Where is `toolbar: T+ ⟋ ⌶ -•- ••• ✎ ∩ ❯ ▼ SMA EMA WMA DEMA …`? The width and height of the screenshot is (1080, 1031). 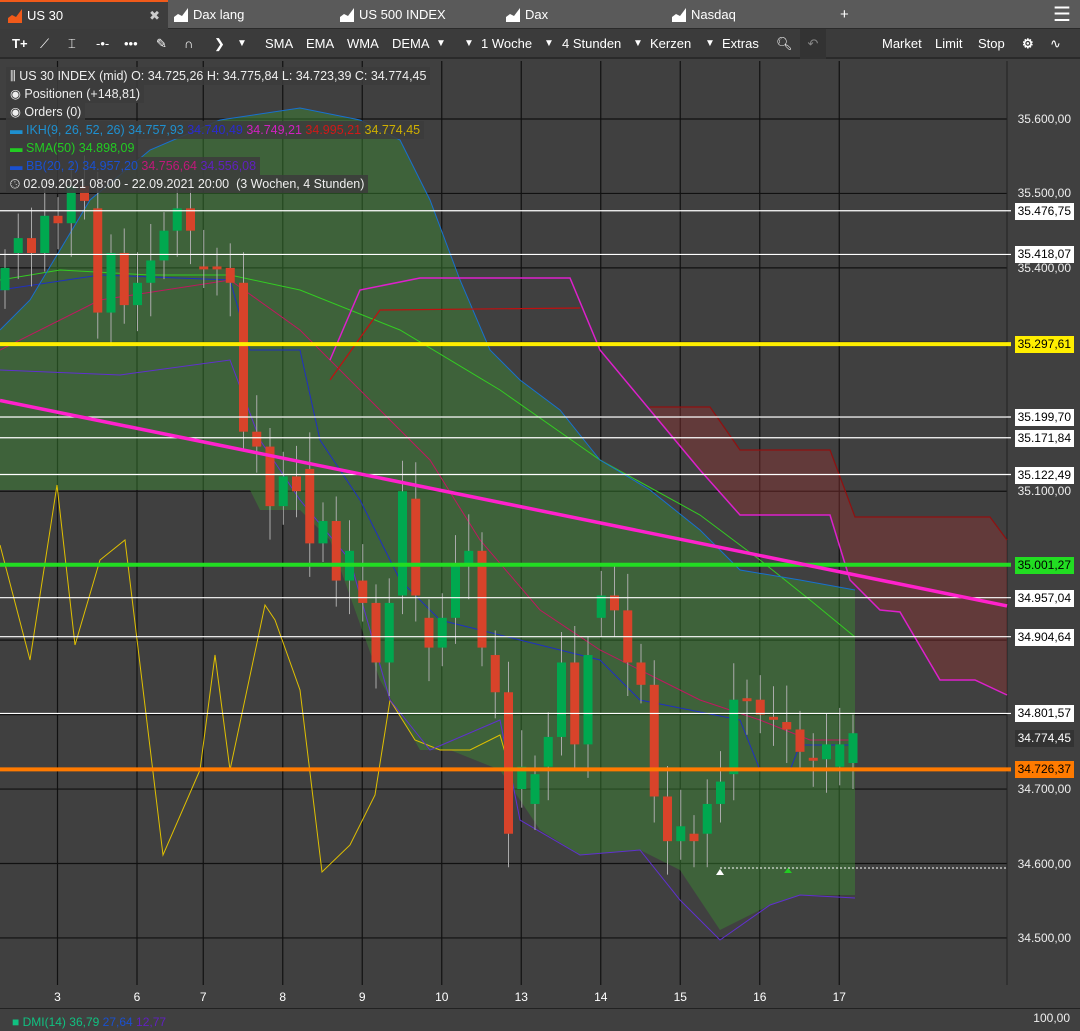 toolbar: T+ ⟋ ⌶ -•- ••• ✎ ∩ ❯ ▼ SMA EMA WMA DEMA … is located at coordinates (540, 44).